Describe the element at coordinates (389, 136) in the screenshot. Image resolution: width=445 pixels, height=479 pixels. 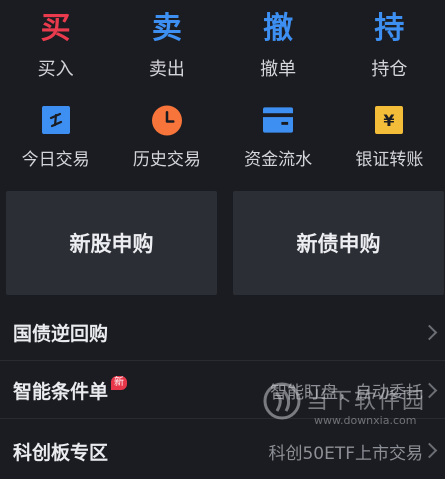
I see `bank-transfer-button: ¥ 银证转账` at that location.